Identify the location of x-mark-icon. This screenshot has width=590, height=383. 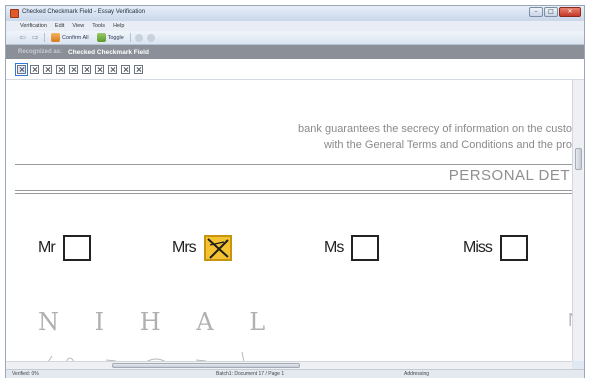
(217, 248).